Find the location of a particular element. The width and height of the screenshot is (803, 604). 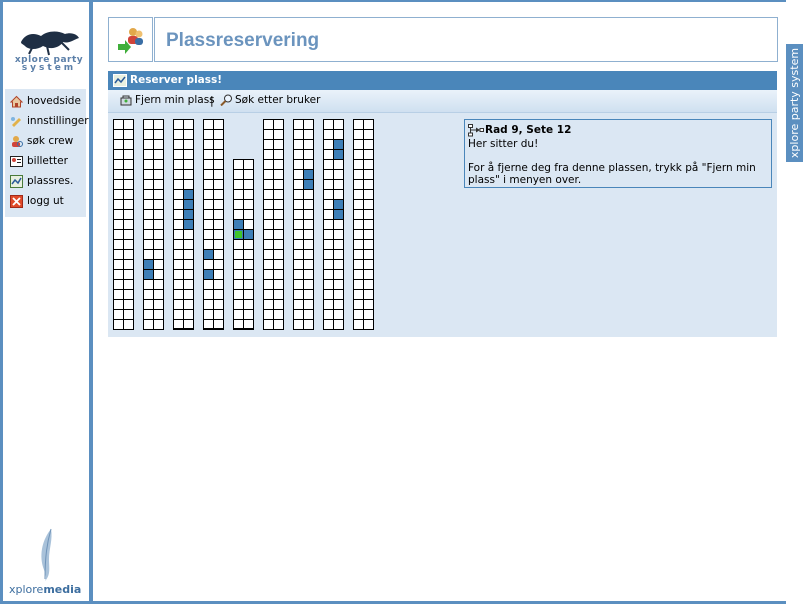

search-user-label: Søk etter bruker is located at coordinates (278, 100).